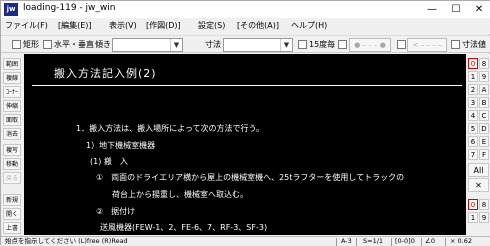 This screenshot has height=246, width=490. What do you see at coordinates (302, 44) in the screenshot?
I see `deg15-checkbox` at bounding box center [302, 44].